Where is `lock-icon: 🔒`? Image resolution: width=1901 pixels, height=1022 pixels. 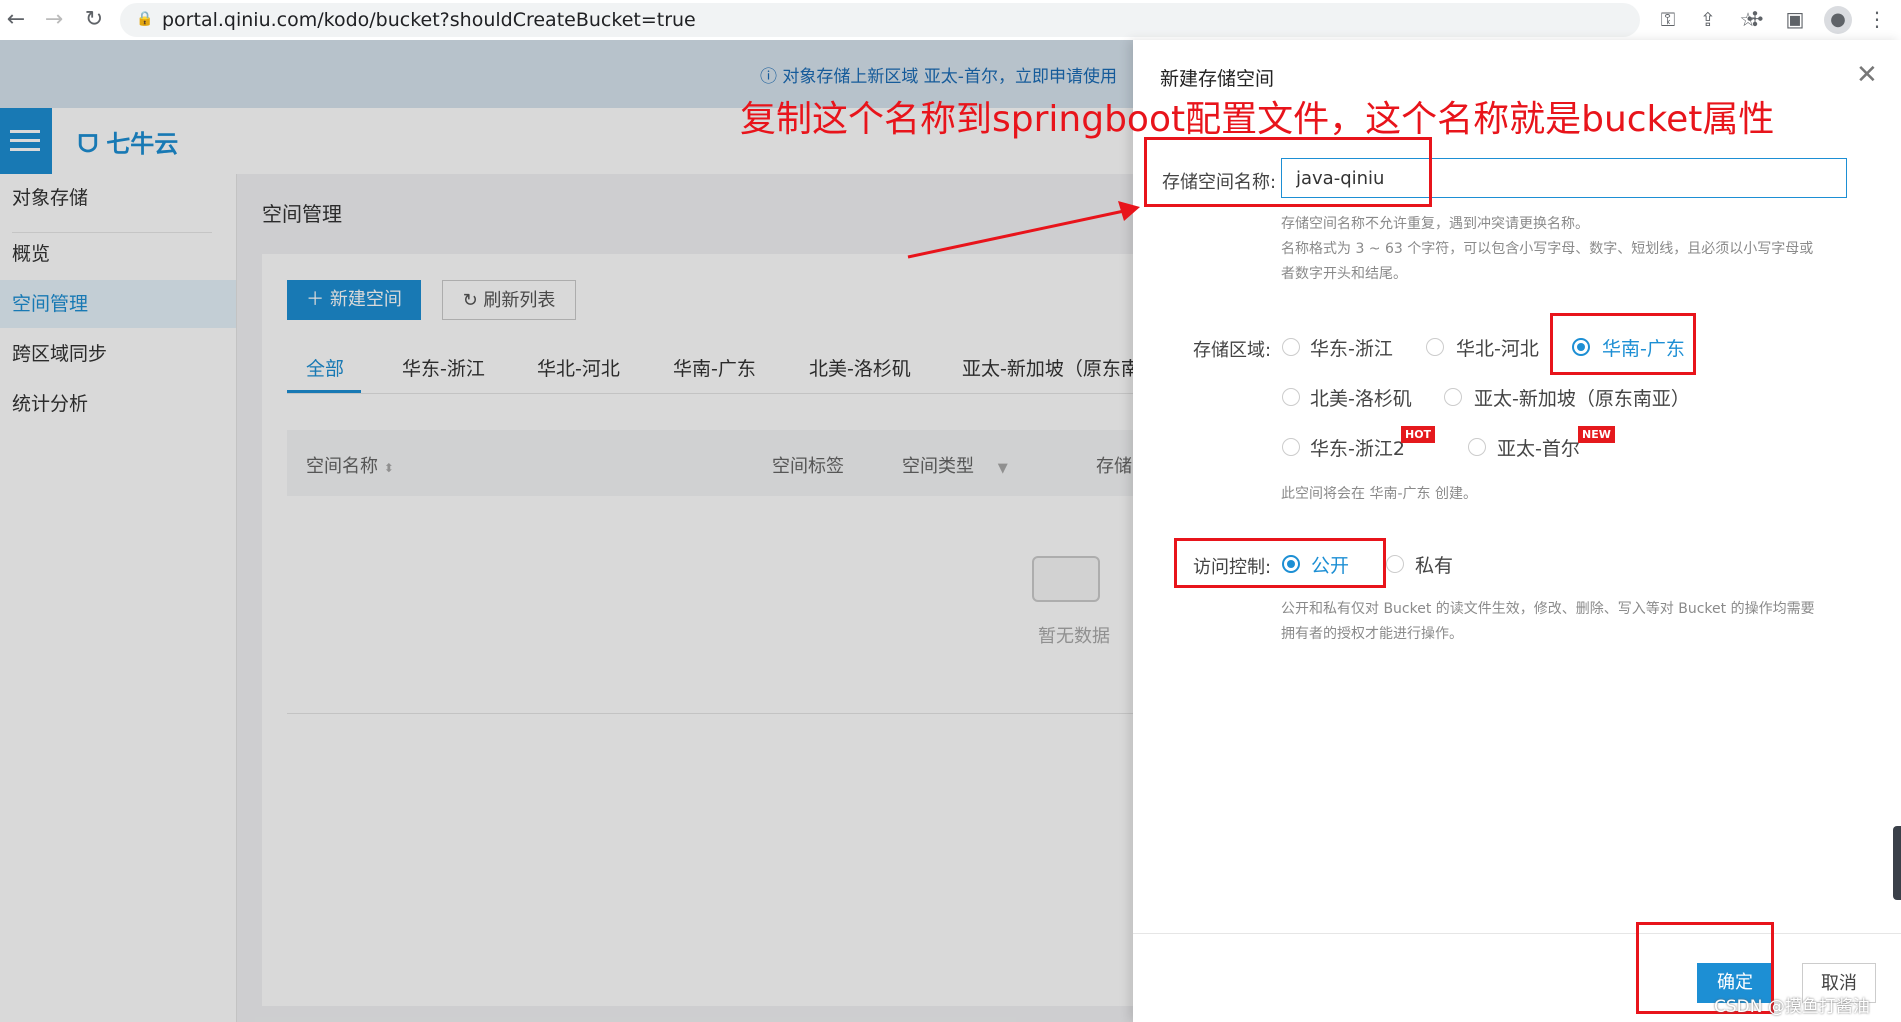 lock-icon: 🔒 is located at coordinates (145, 19).